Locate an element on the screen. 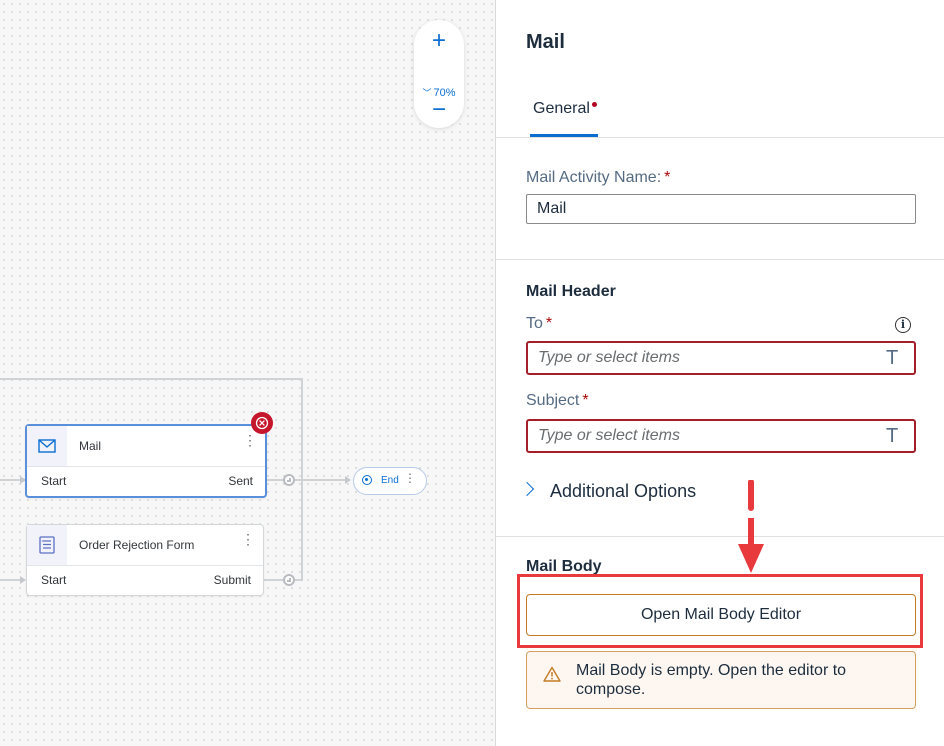  end-node-label: End is located at coordinates (390, 480).